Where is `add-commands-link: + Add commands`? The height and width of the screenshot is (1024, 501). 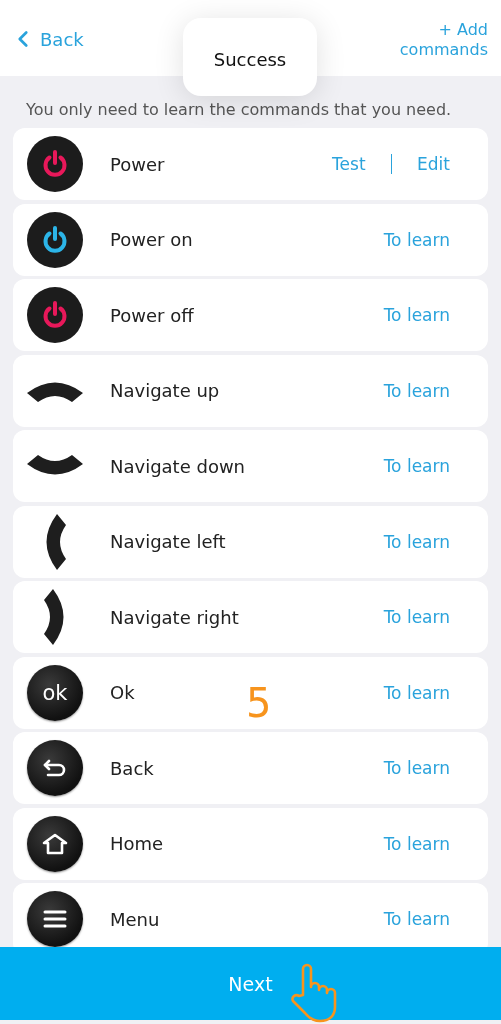
add-commands-link: + Add commands is located at coordinates (438, 40).